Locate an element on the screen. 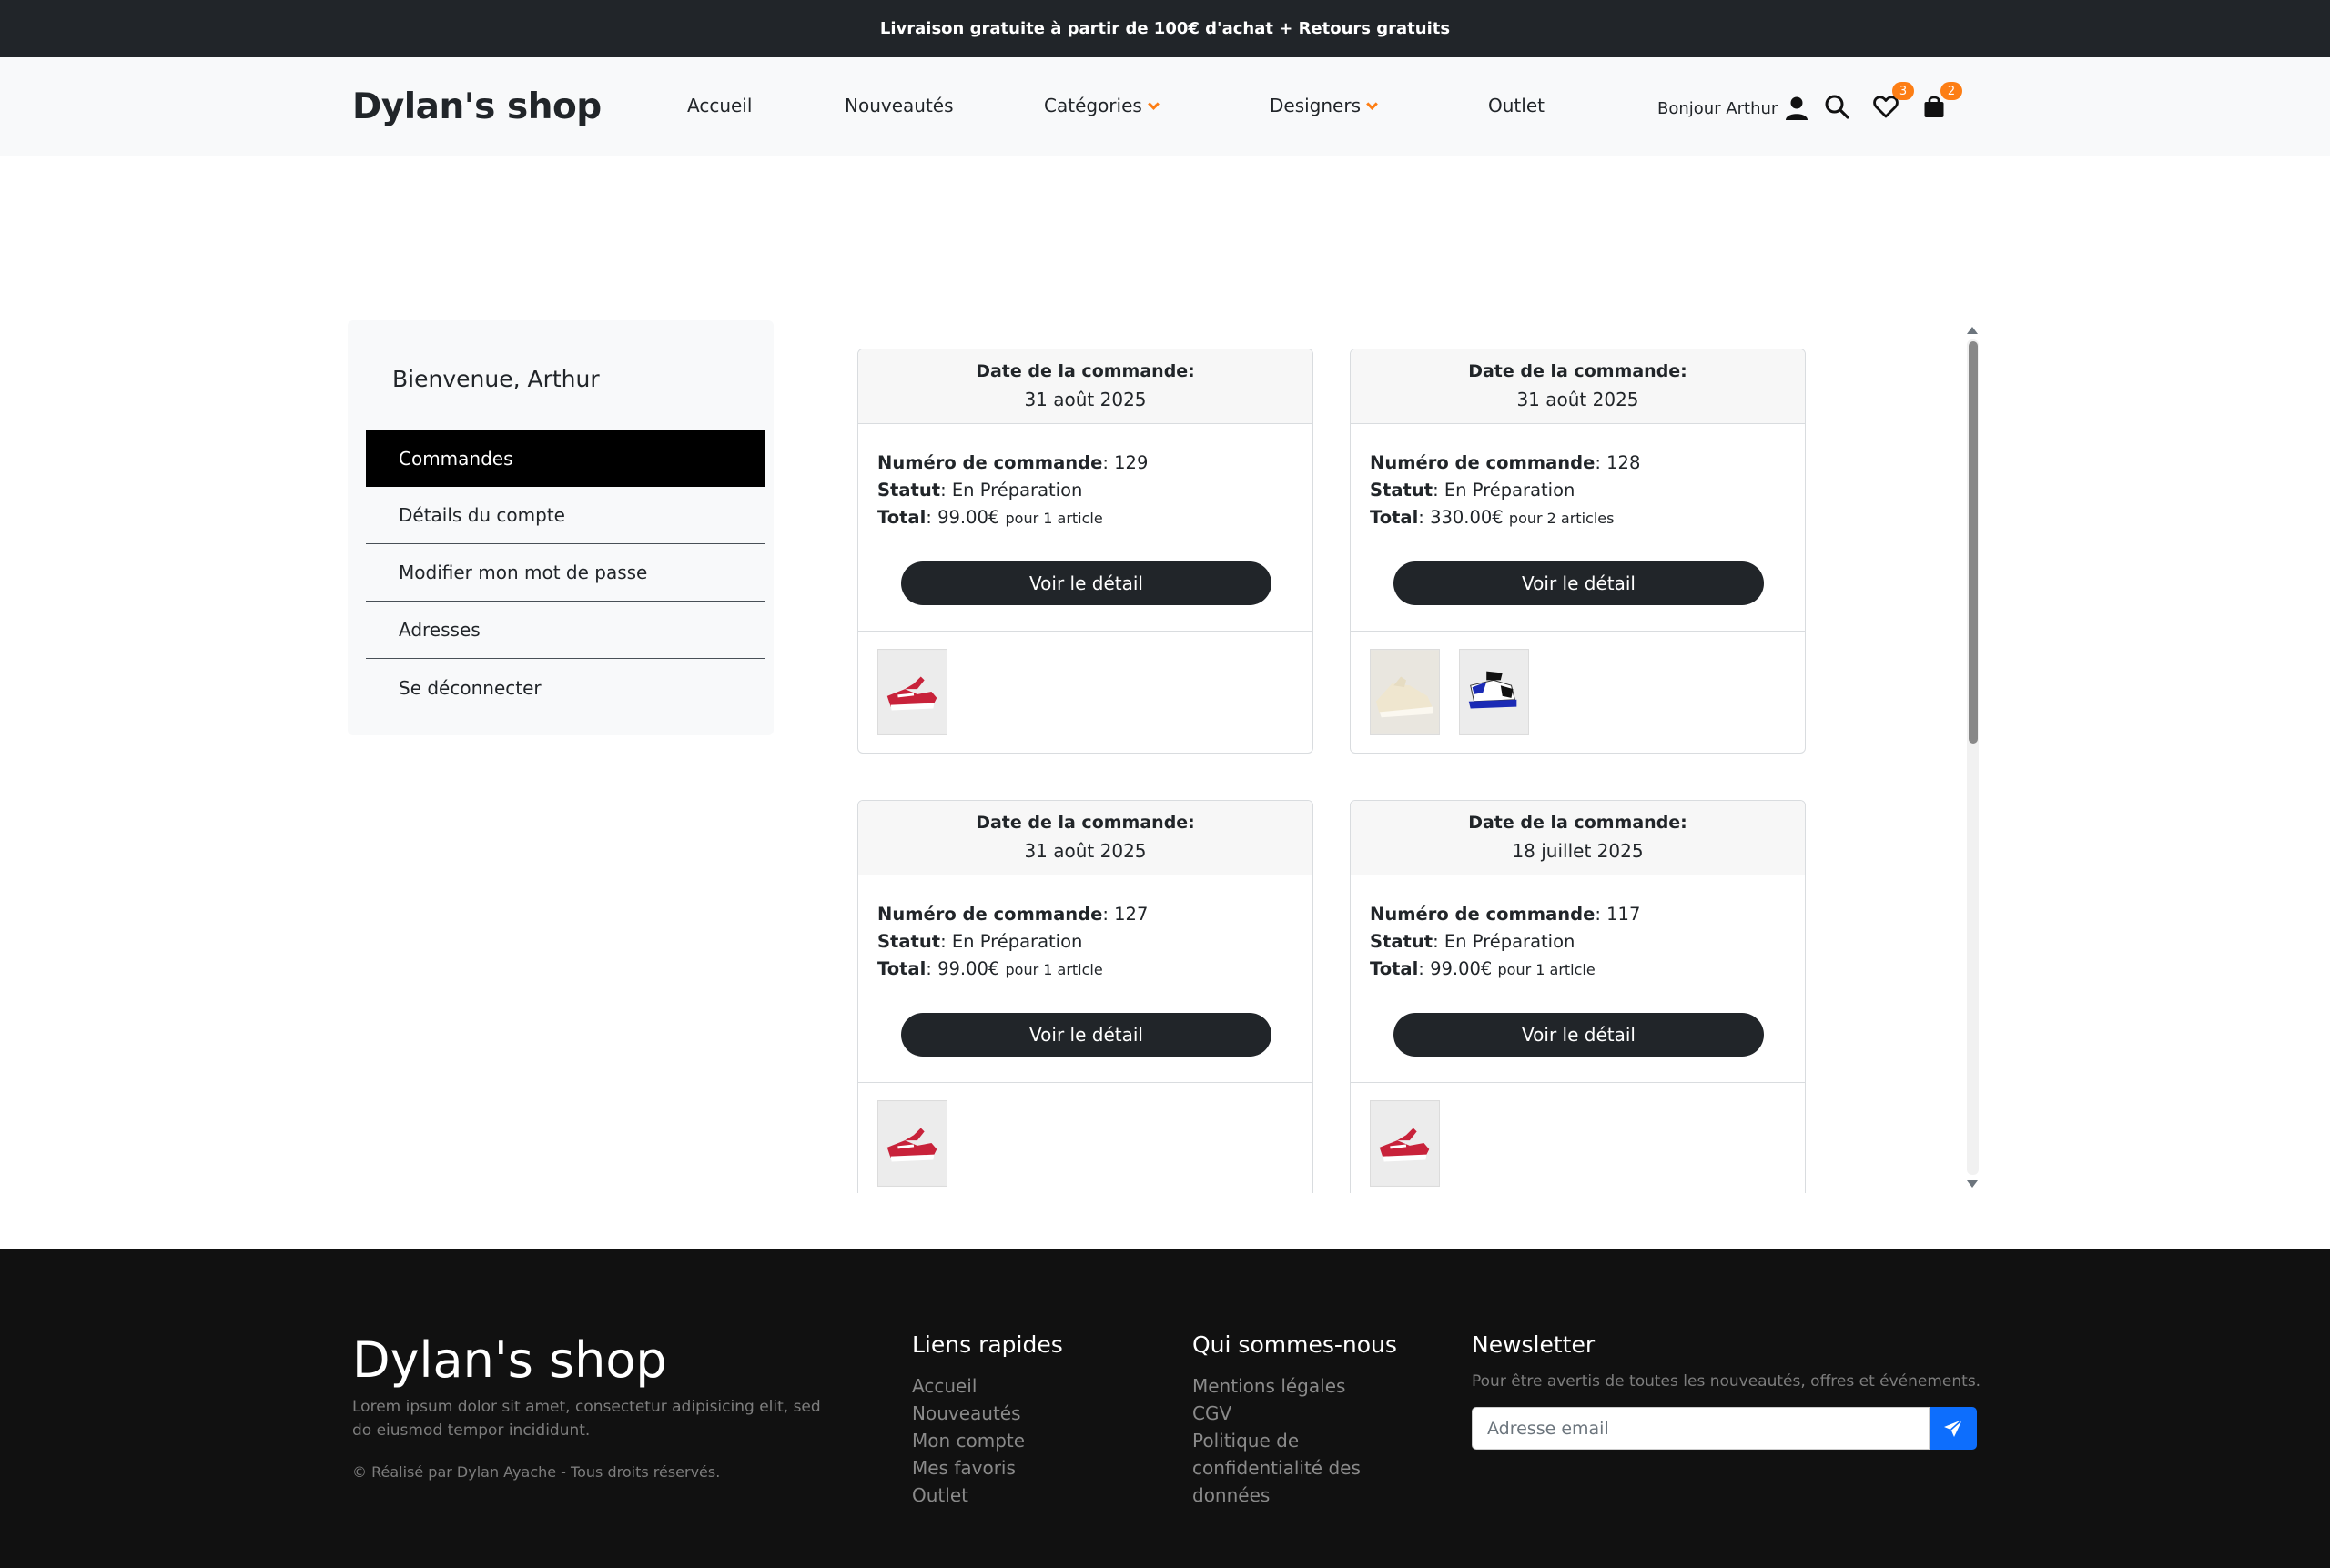 Image resolution: width=2330 pixels, height=1568 pixels. footer-link: Politique de is located at coordinates (1294, 1440).